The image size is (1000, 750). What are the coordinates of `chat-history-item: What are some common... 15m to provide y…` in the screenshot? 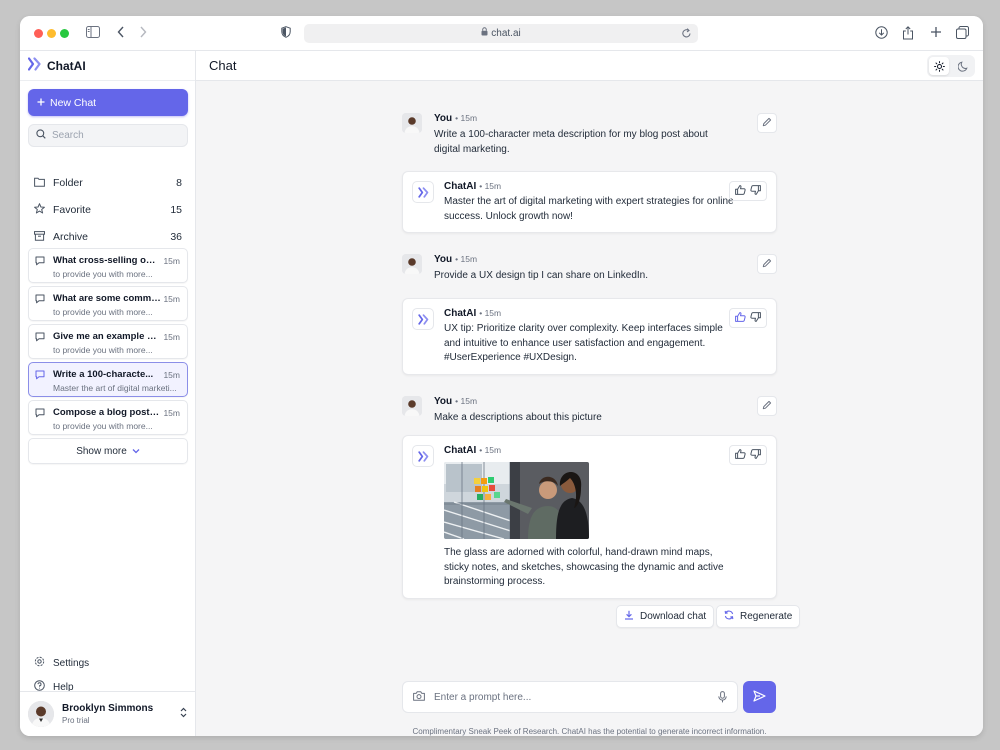 It's located at (108, 303).